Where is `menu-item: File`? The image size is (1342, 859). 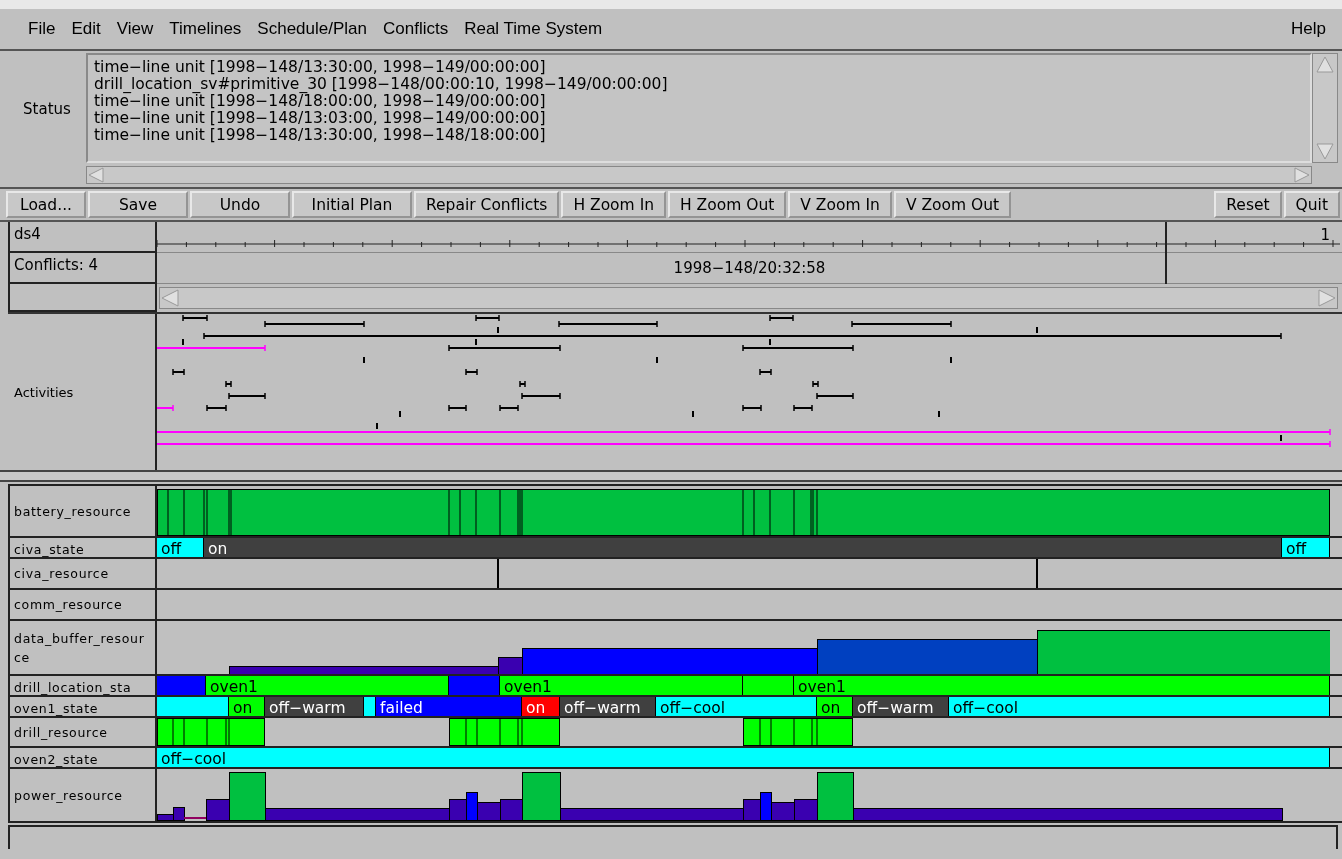 menu-item: File is located at coordinates (42, 29).